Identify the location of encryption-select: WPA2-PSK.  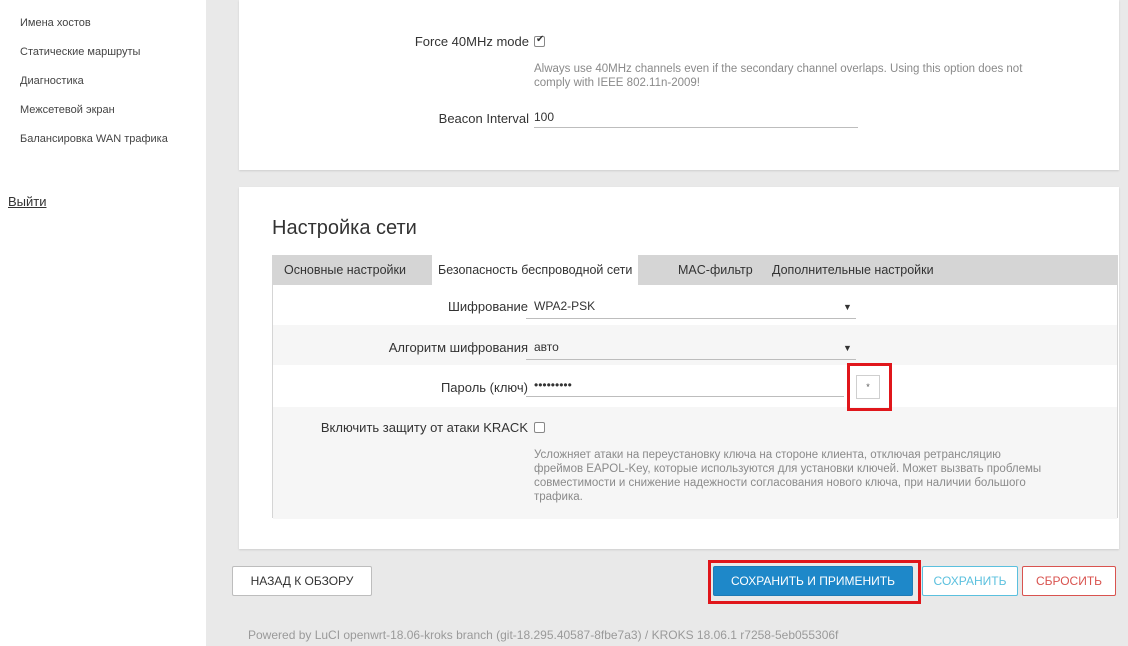
(564, 306).